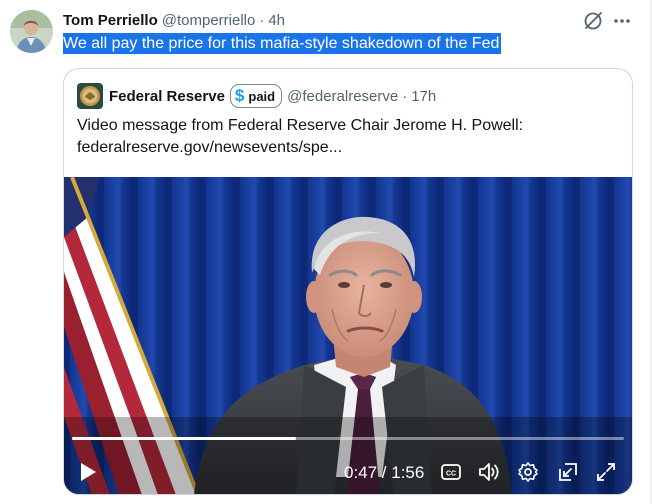  I want to click on video-progress-fill, so click(184, 438).